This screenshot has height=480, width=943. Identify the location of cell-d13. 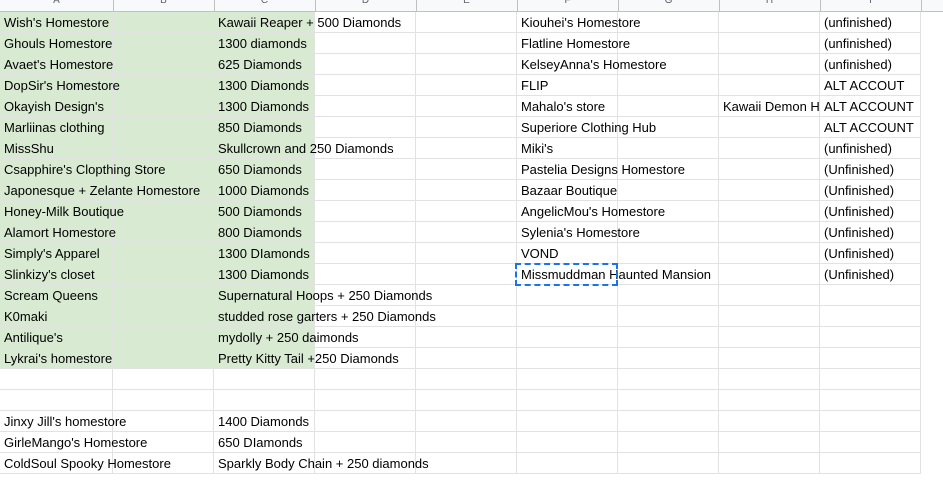
(365, 274).